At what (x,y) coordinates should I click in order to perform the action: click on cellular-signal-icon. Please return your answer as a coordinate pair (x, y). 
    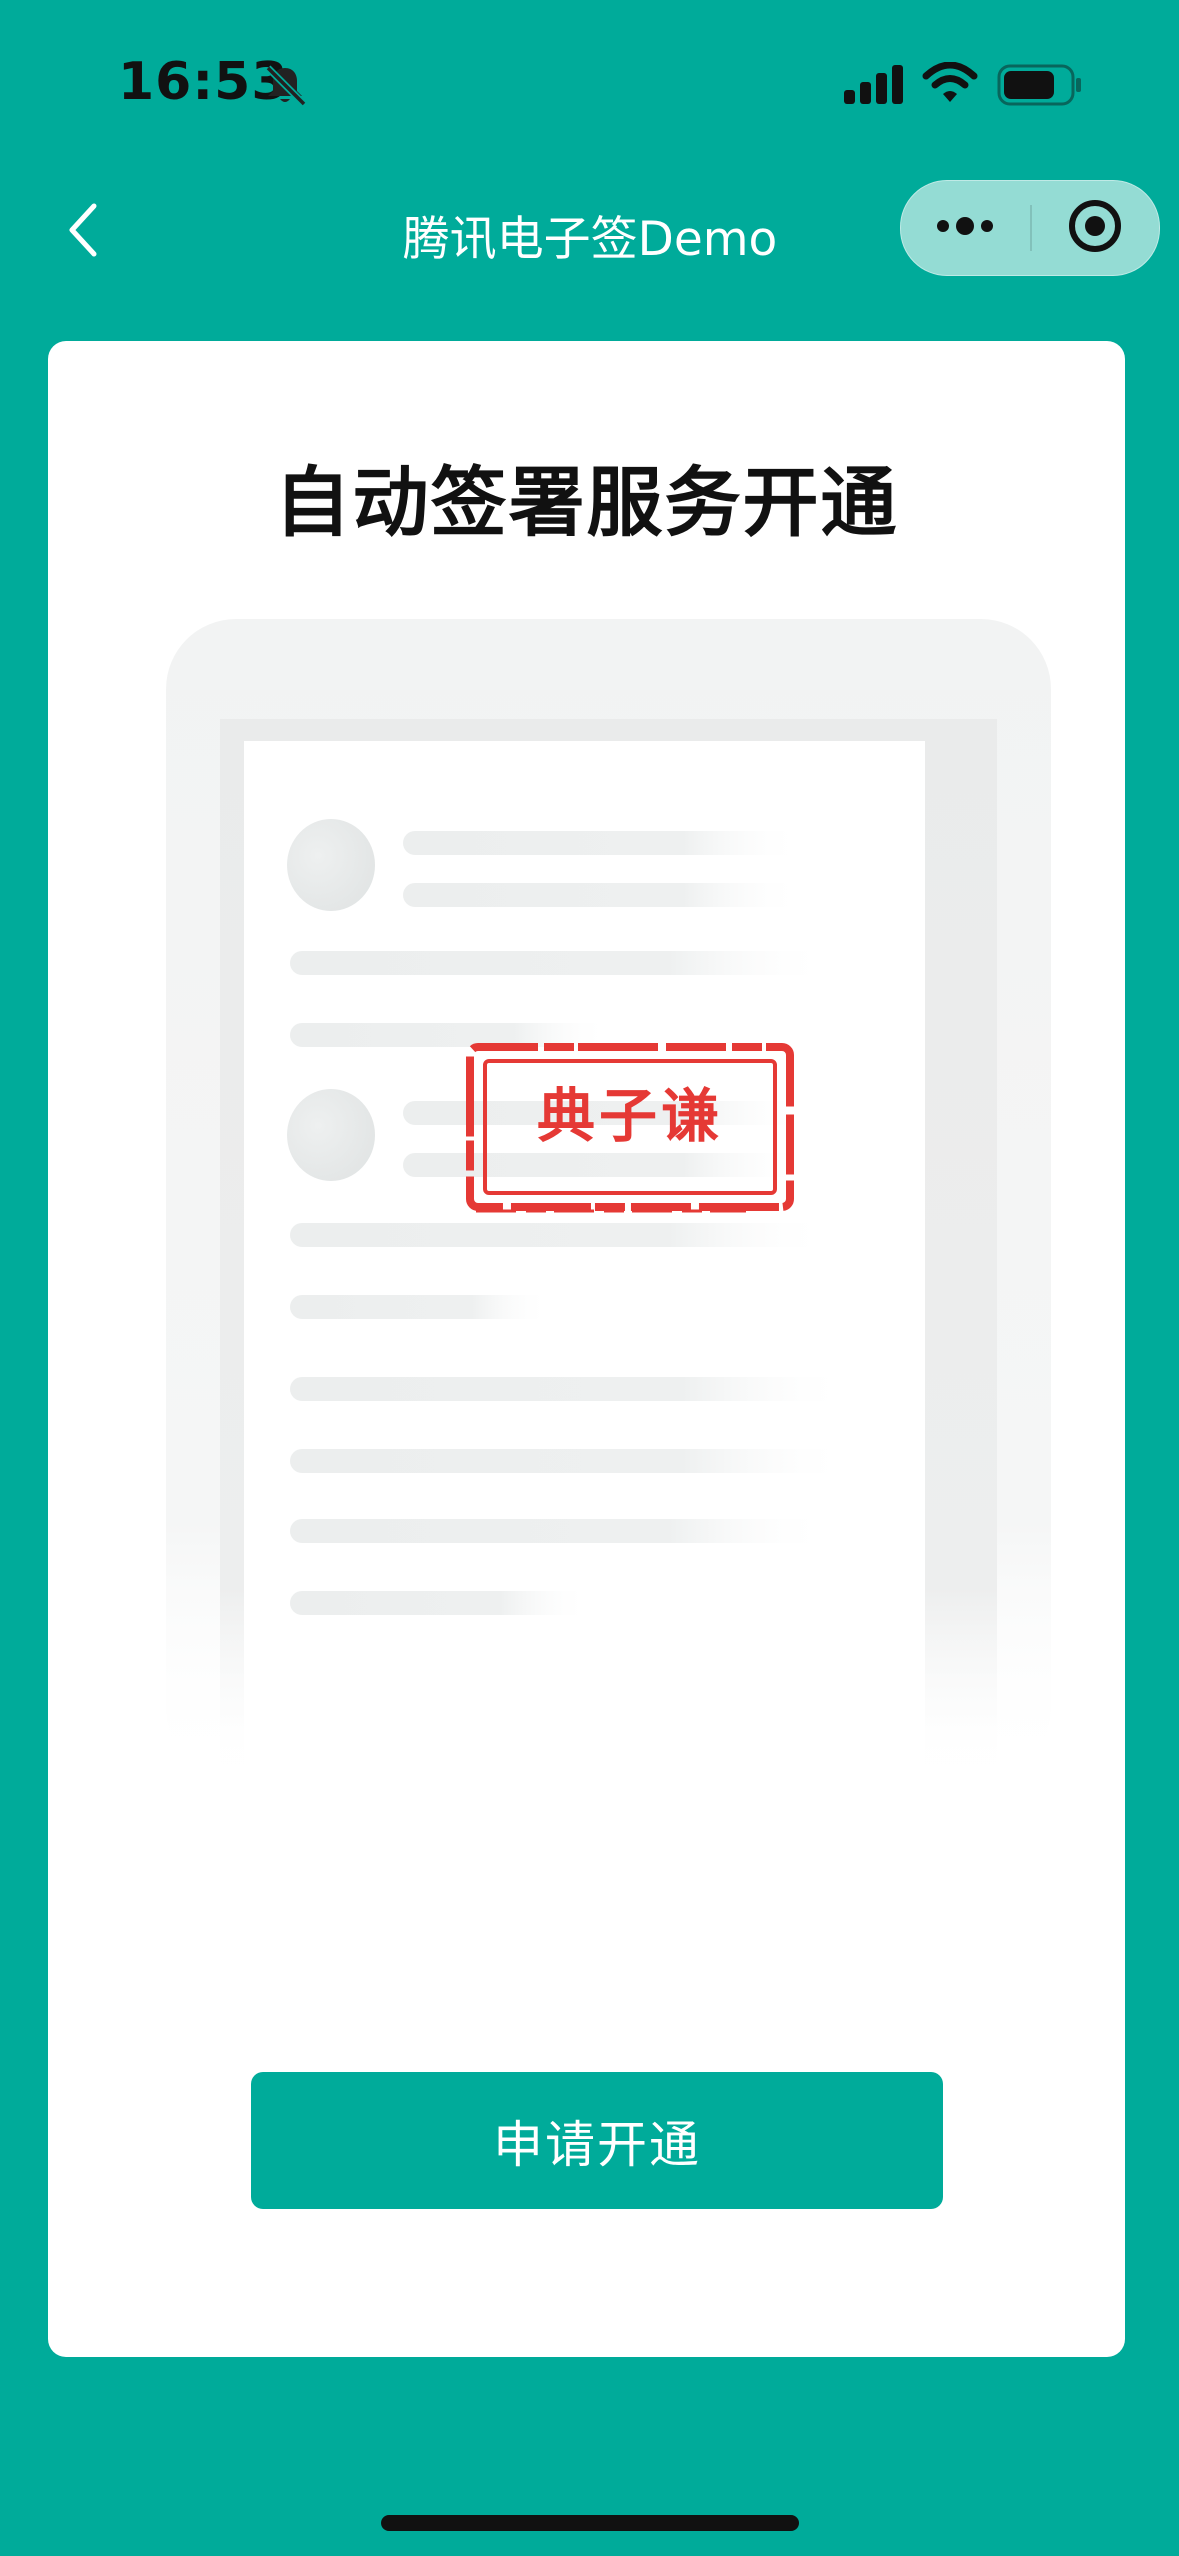
    Looking at the image, I should click on (874, 87).